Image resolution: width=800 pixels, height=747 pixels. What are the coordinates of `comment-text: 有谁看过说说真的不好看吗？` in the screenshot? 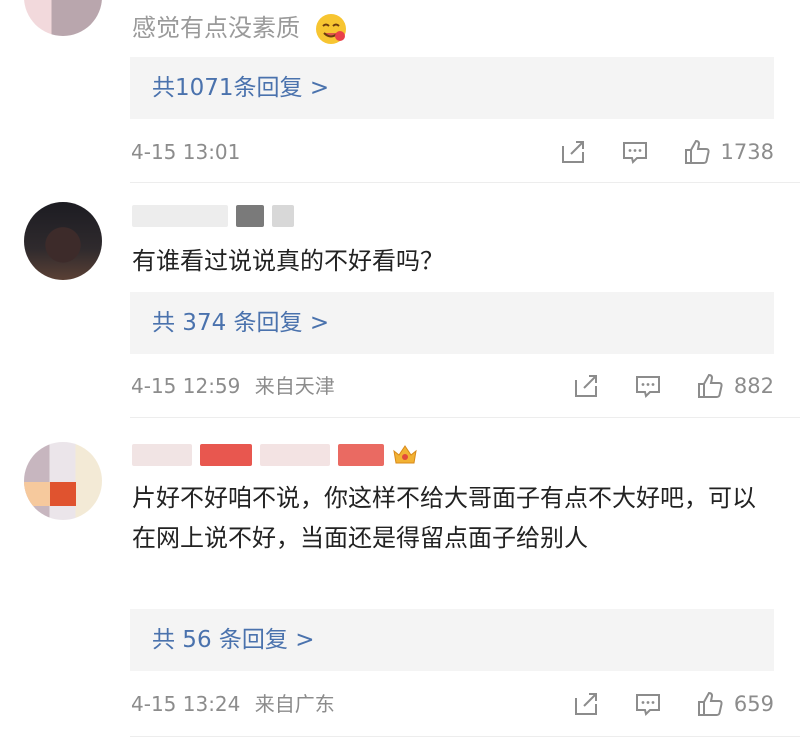 It's located at (288, 261).